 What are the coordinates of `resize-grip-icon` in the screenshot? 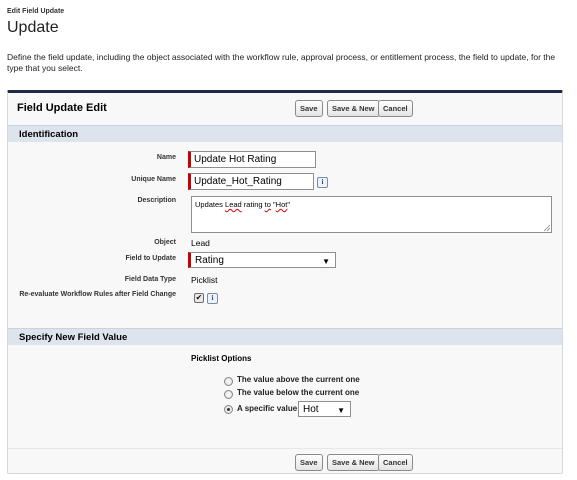 It's located at (547, 228).